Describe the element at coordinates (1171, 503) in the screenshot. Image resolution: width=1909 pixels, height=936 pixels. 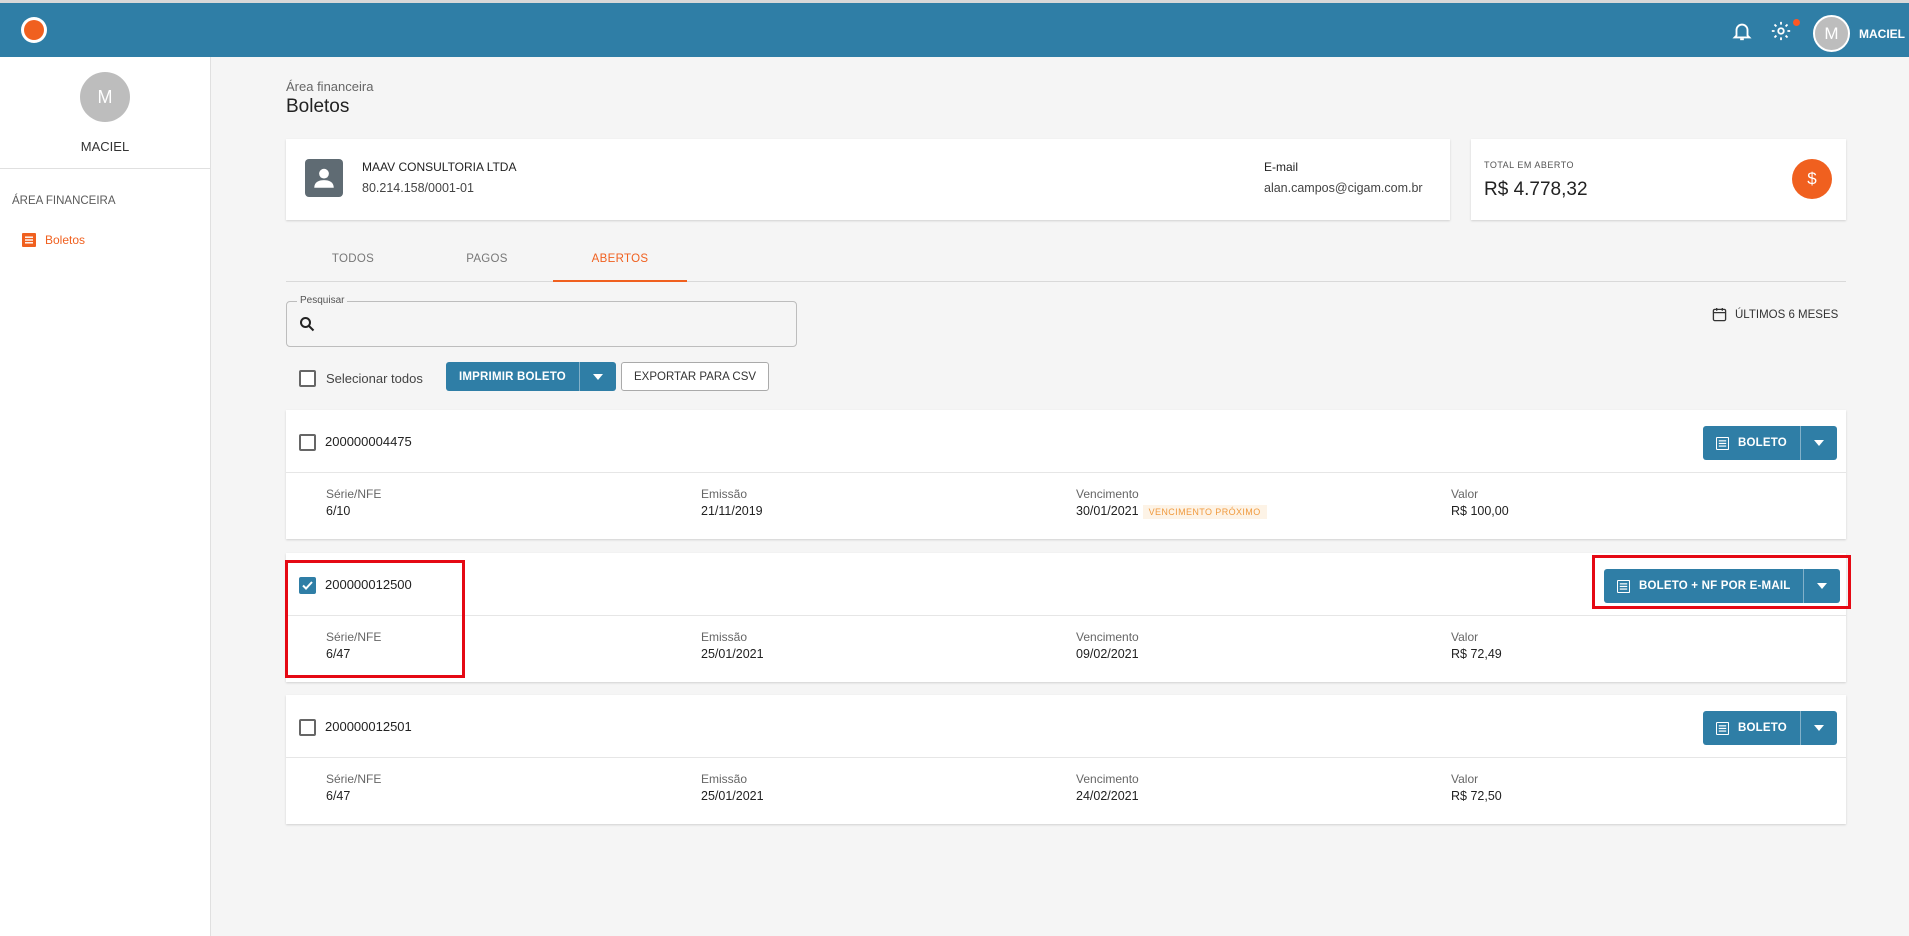
I see `vencimento-field: Vencimento 30/01/2021 VENCIMENTO PRÓXIMO` at that location.